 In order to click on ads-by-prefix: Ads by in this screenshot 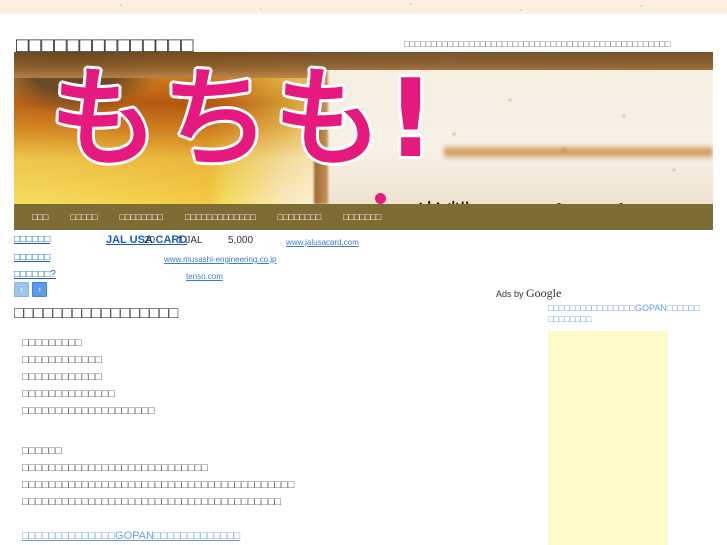, I will do `click(511, 294)`.